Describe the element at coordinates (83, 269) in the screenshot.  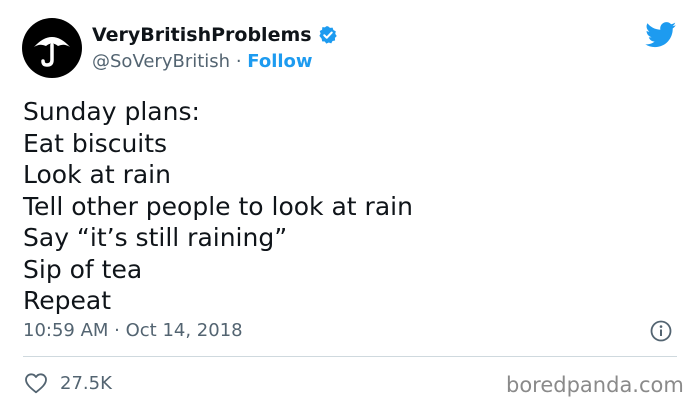
I see `tweet-line: Sip of tea` at that location.